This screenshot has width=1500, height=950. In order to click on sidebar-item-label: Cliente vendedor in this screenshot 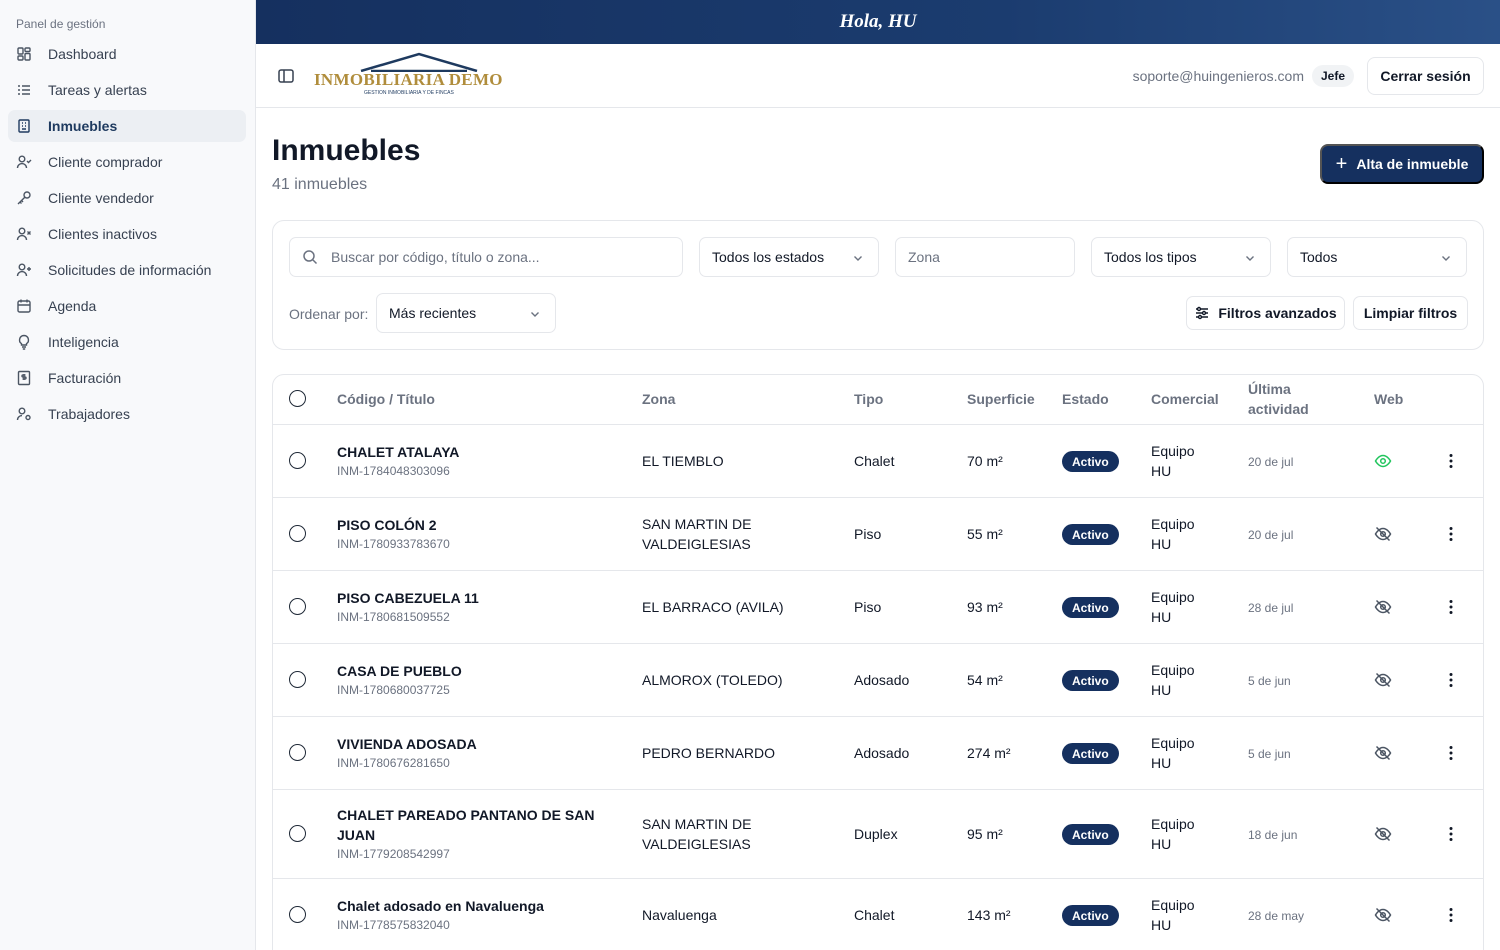, I will do `click(101, 198)`.